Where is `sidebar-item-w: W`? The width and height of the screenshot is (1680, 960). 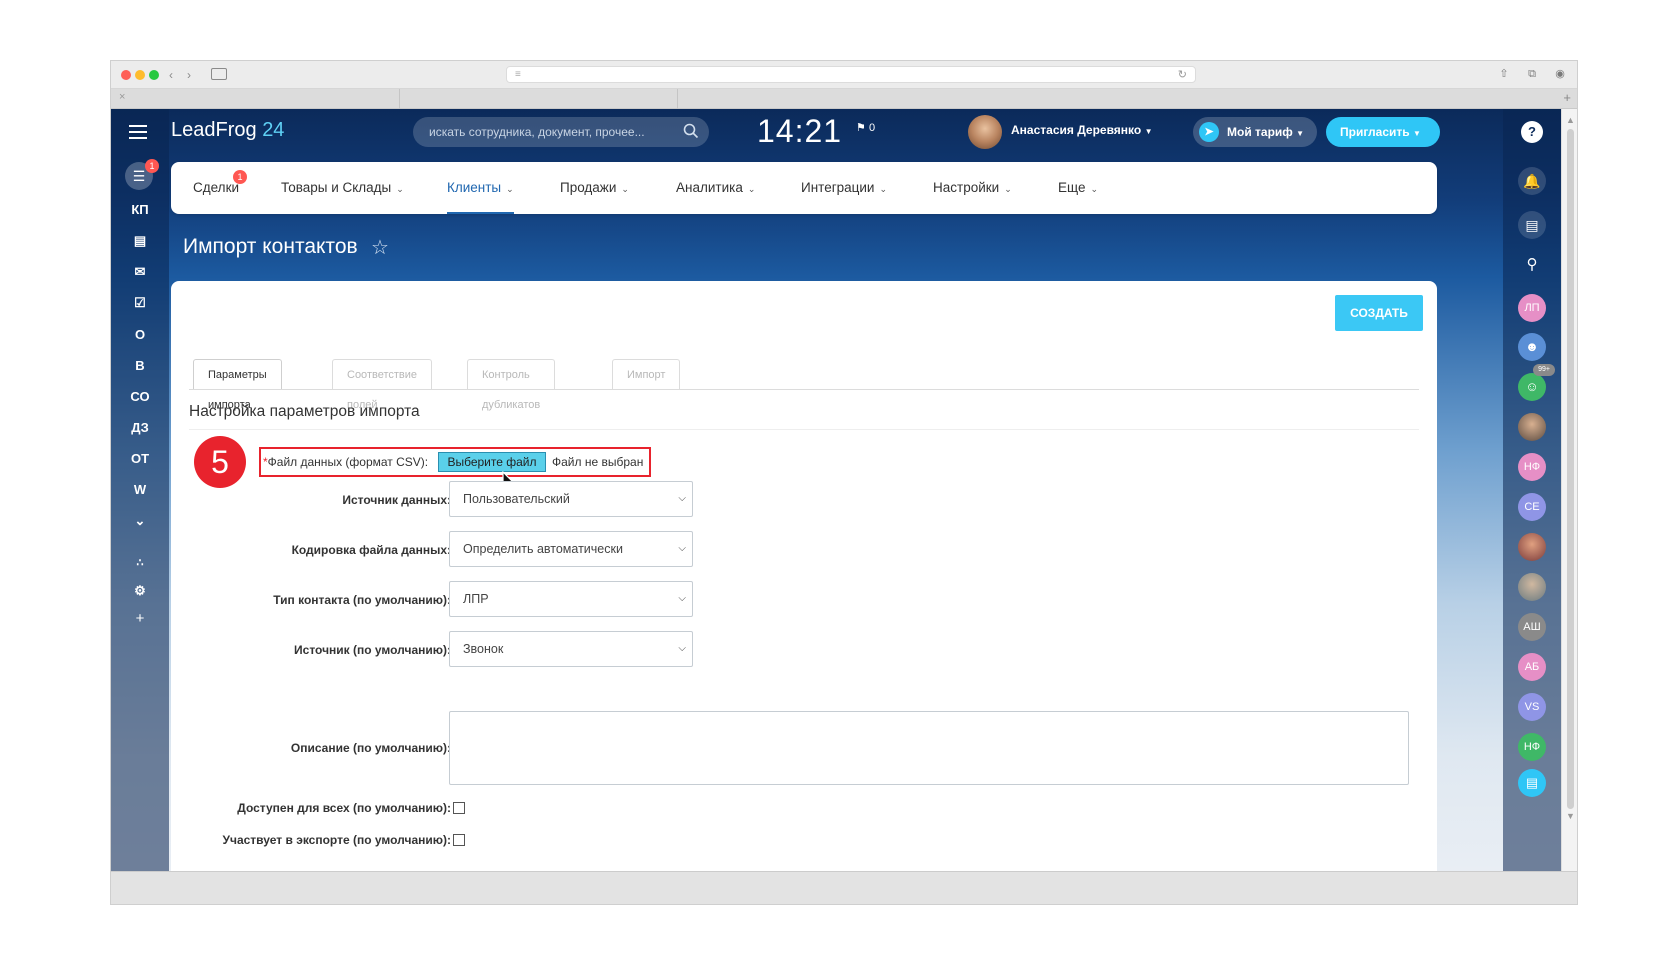 sidebar-item-w: W is located at coordinates (140, 489).